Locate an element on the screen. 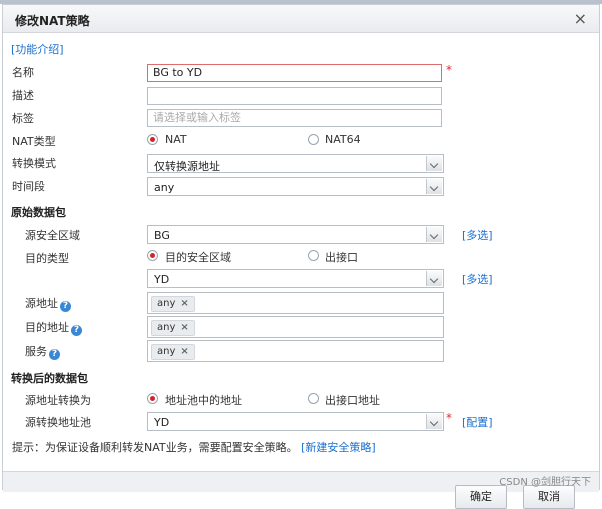  destination-address-label: 目的地址? is located at coordinates (53, 327).